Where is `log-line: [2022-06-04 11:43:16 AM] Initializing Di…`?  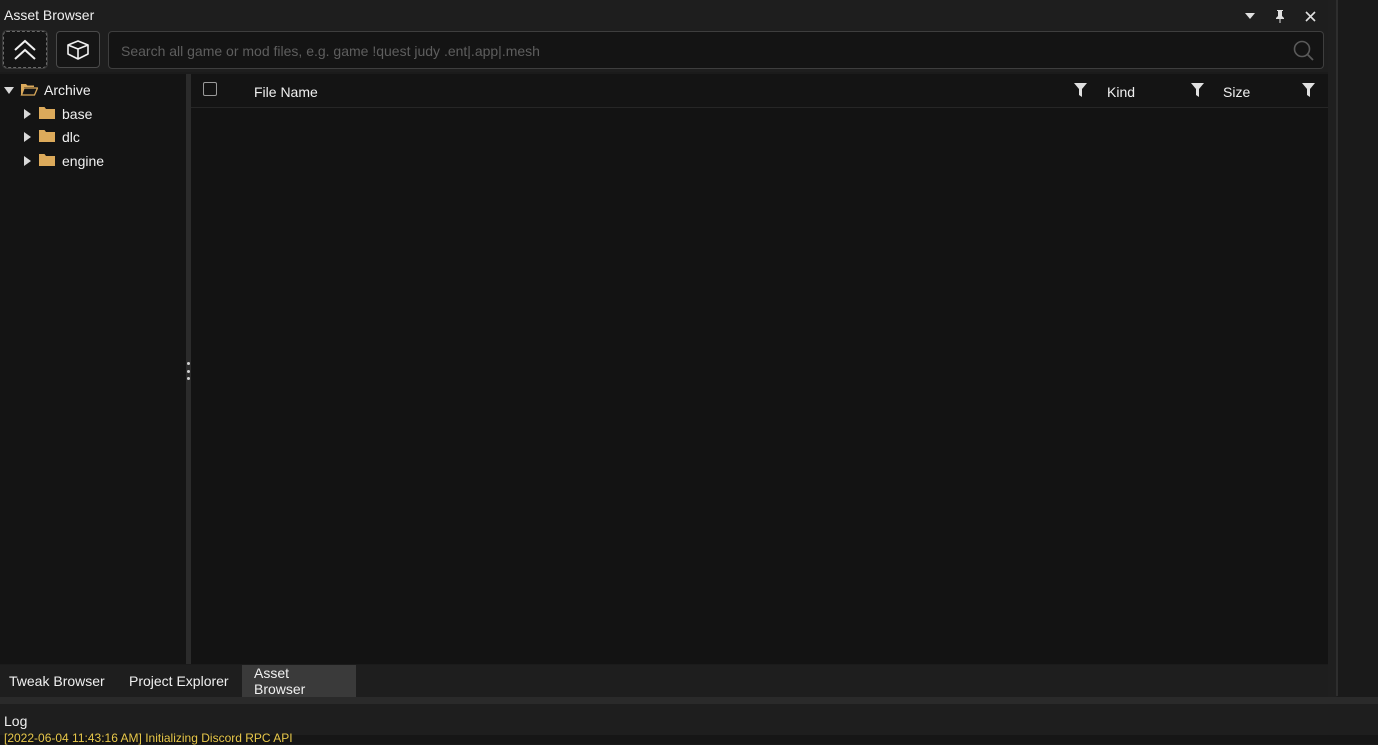
log-line: [2022-06-04 11:43:16 AM] Initializing Di… is located at coordinates (148, 738).